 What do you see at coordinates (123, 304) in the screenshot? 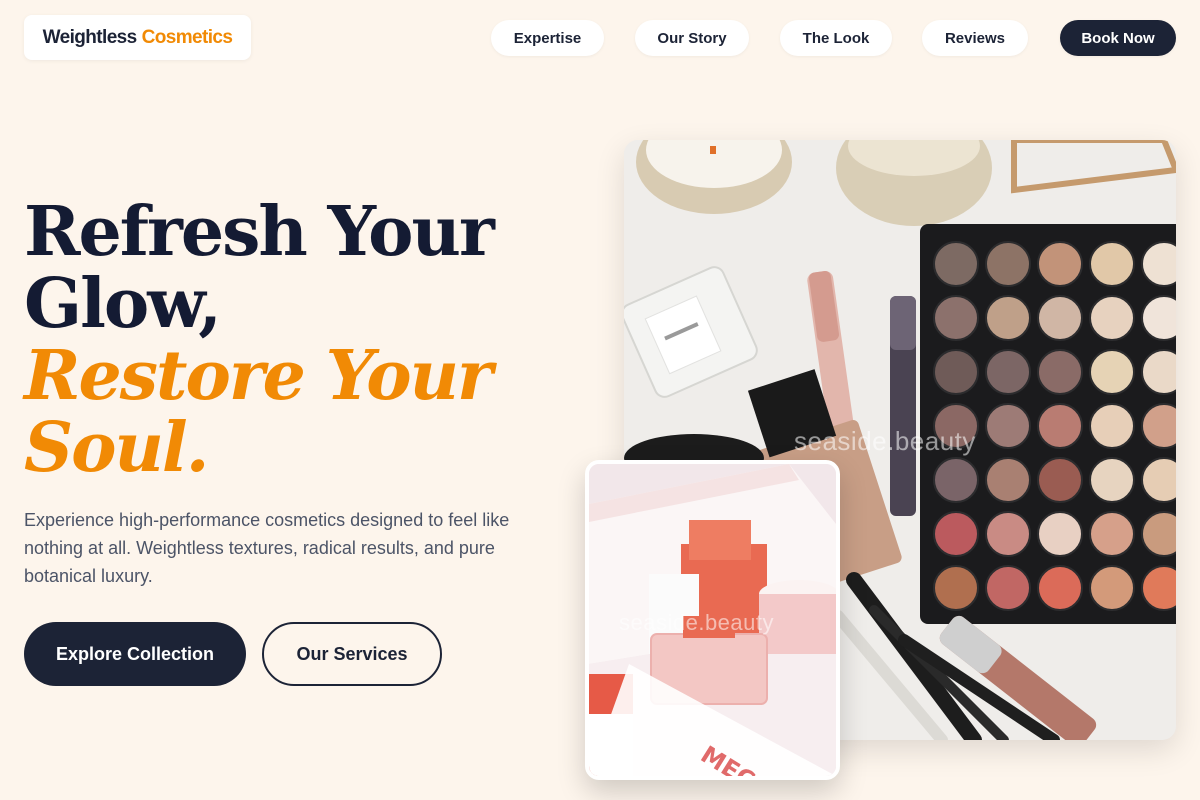
I see `headline-line: Glow,` at bounding box center [123, 304].